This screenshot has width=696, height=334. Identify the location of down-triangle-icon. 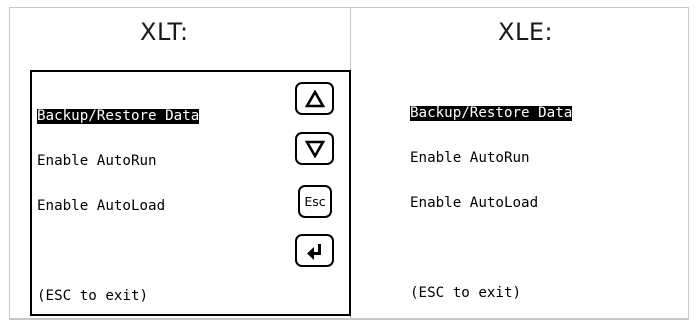
(314, 149).